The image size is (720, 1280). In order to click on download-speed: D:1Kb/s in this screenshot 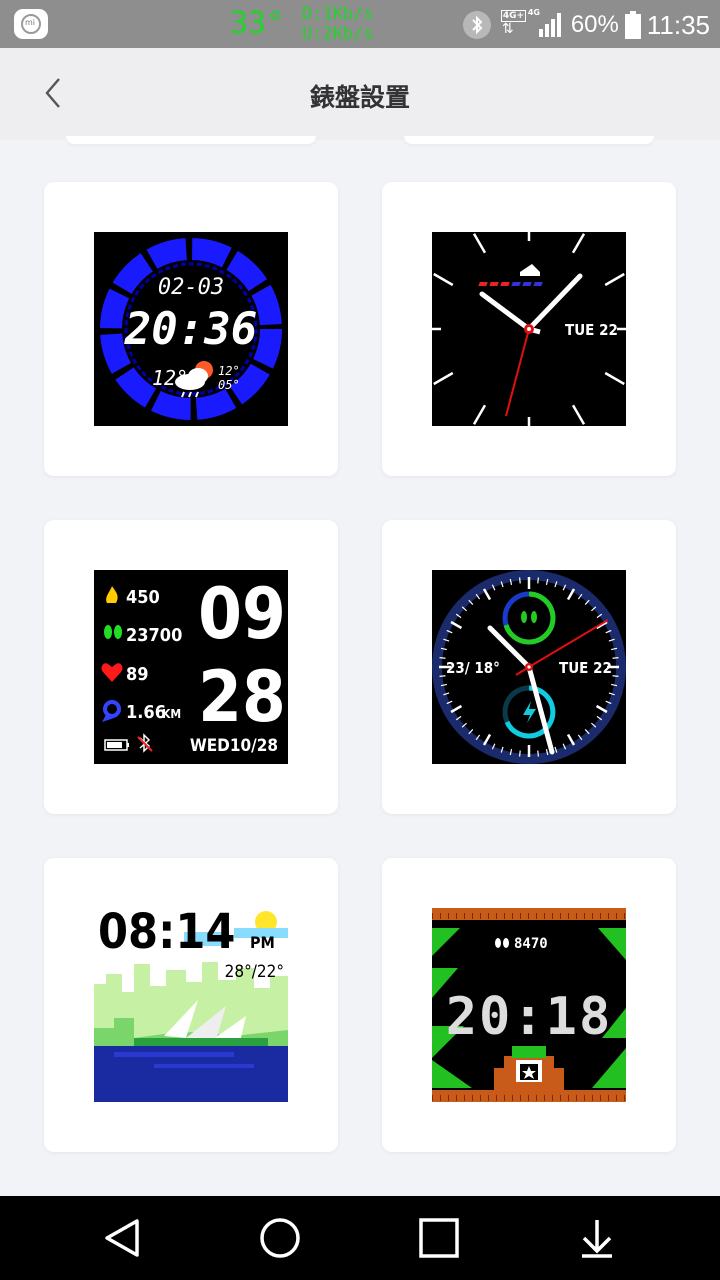, I will do `click(338, 14)`.